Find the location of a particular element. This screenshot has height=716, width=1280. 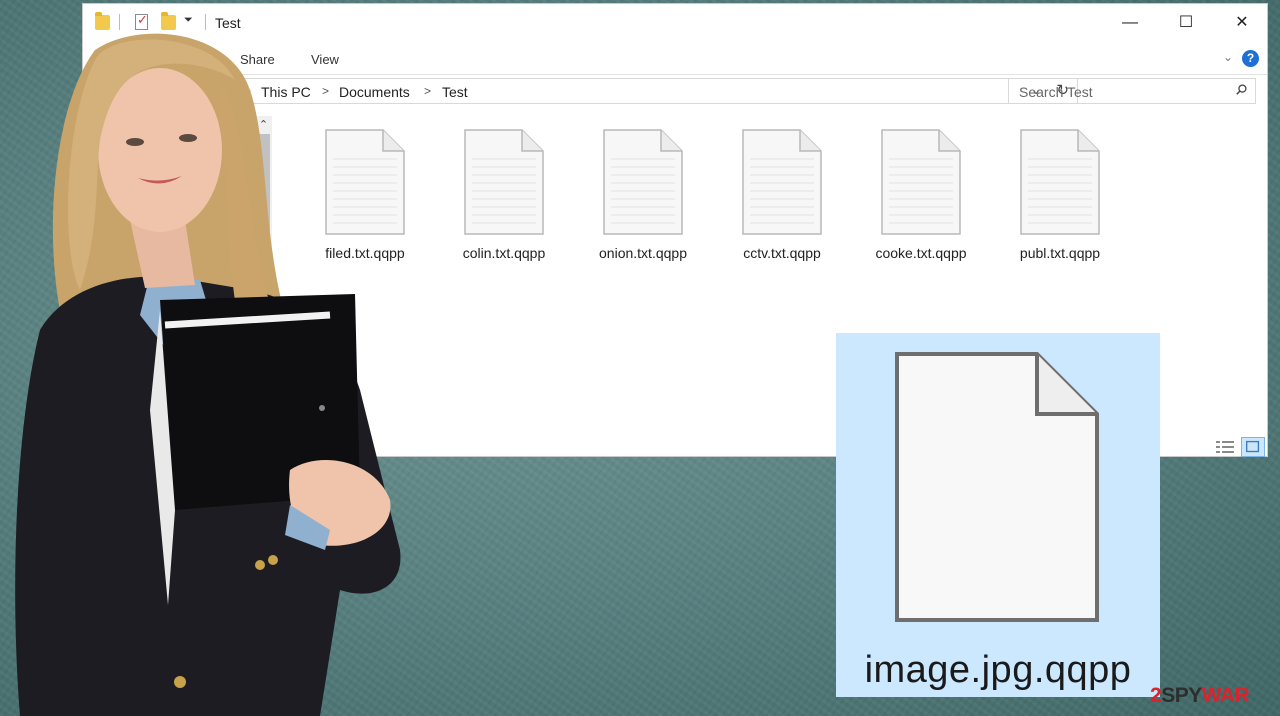

search-icon is located at coordinates (1241, 89).